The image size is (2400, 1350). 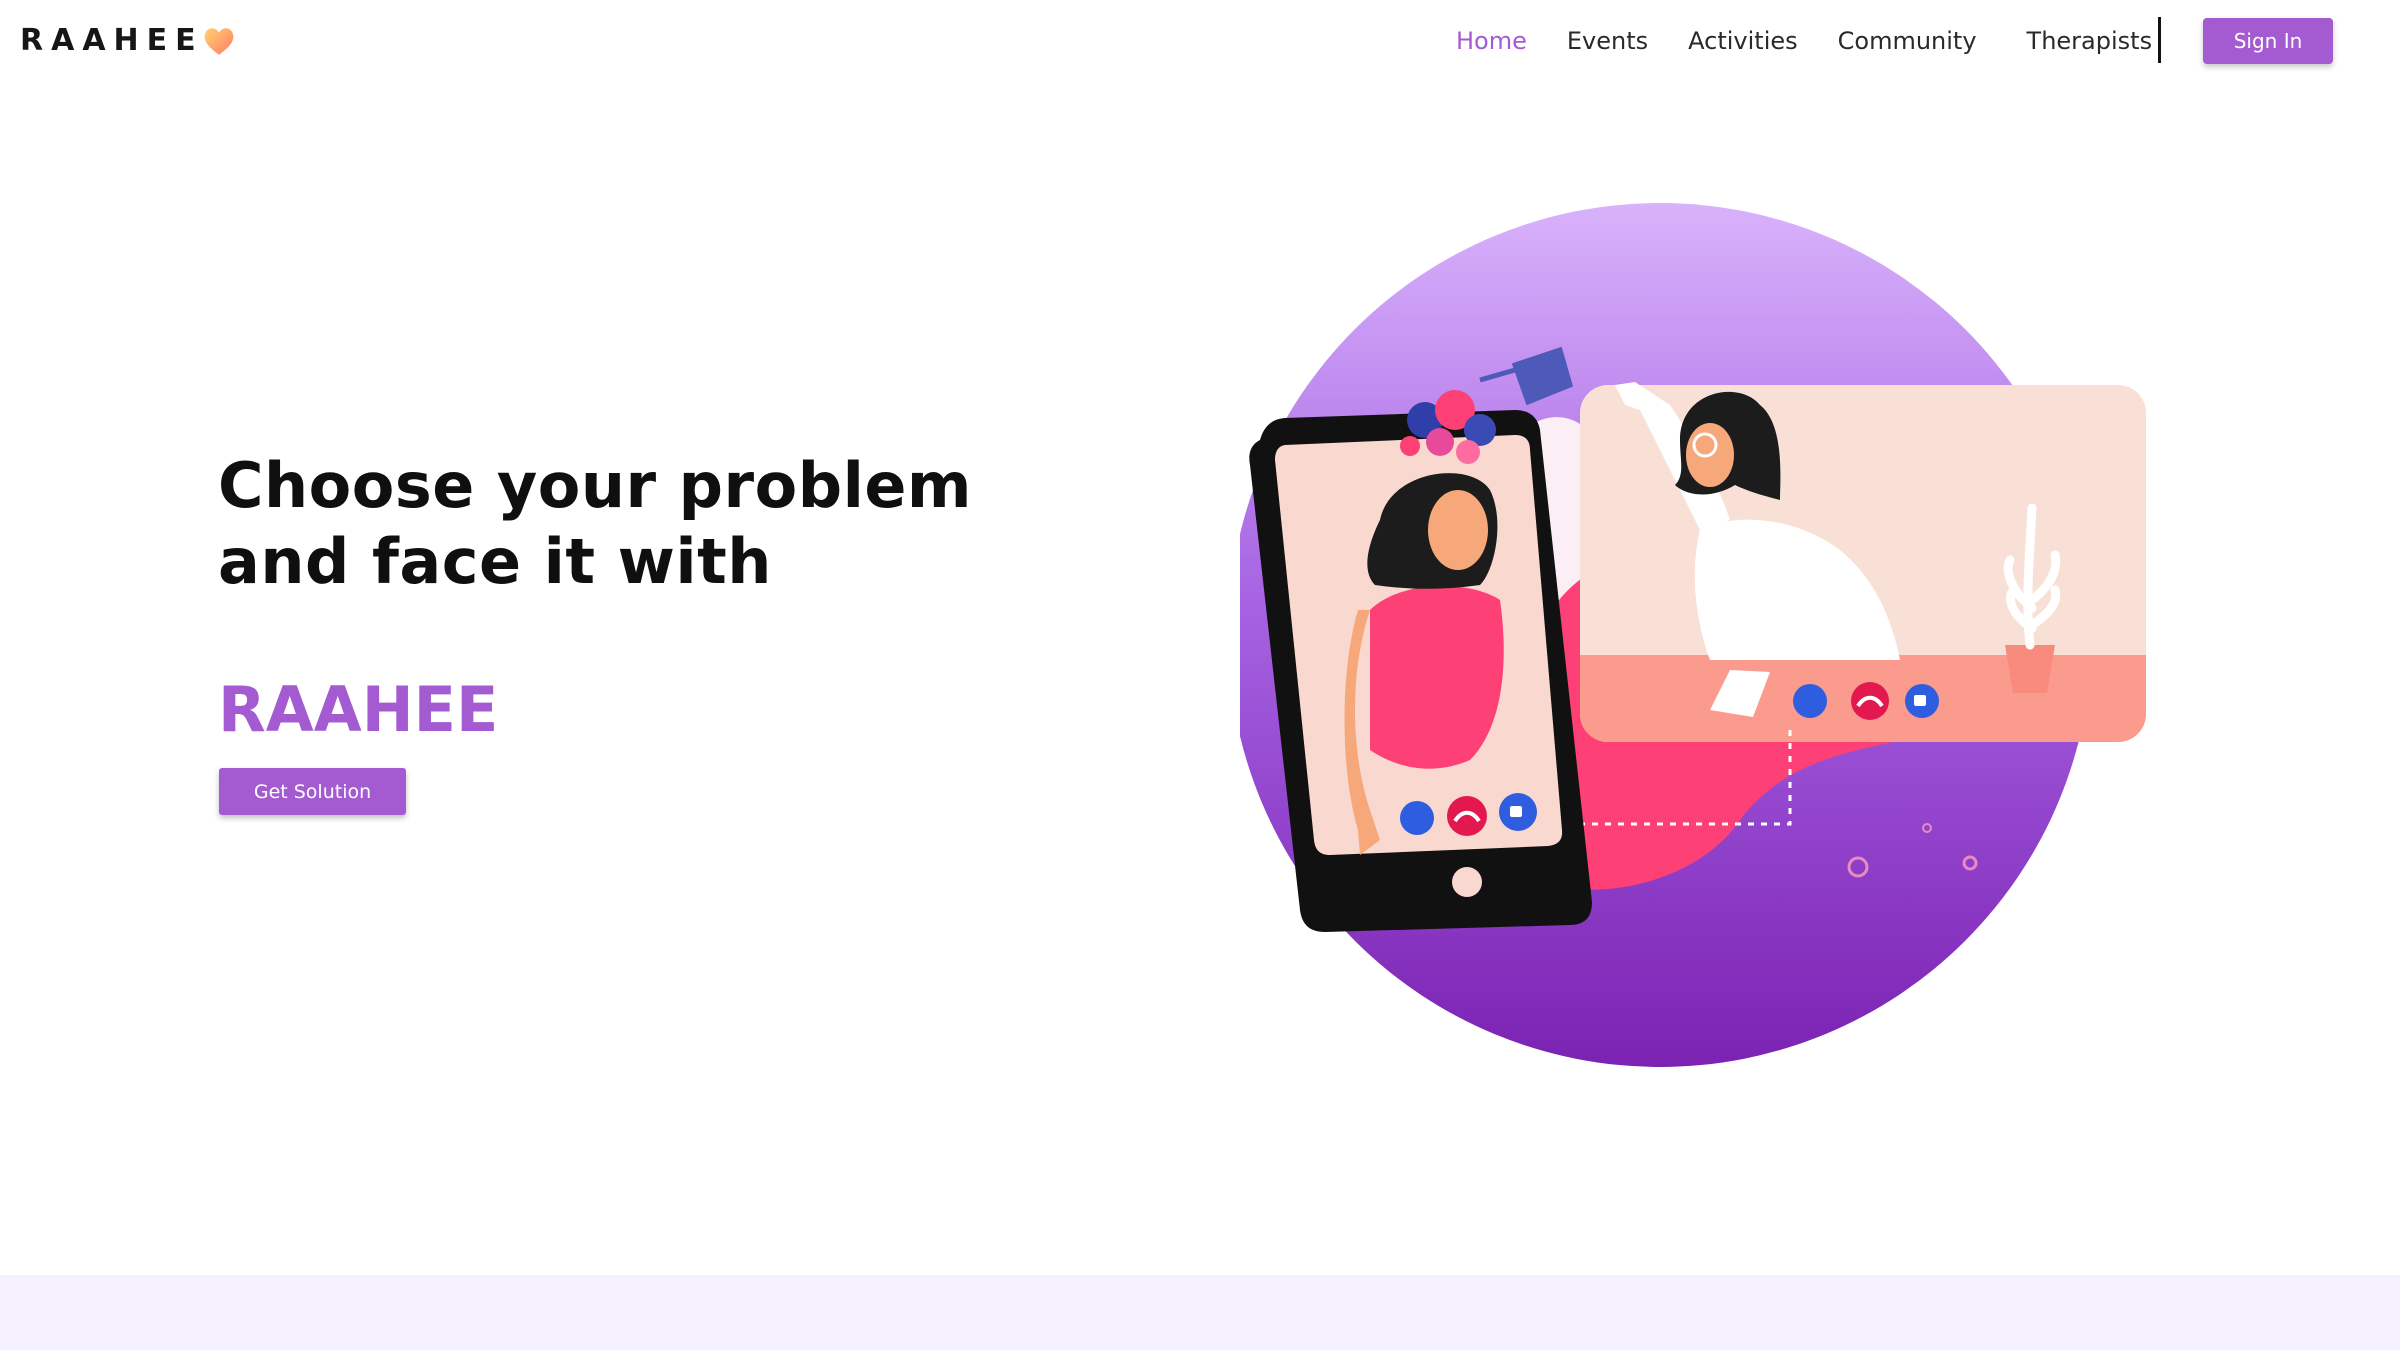 I want to click on footer-band, so click(x=1200, y=1312).